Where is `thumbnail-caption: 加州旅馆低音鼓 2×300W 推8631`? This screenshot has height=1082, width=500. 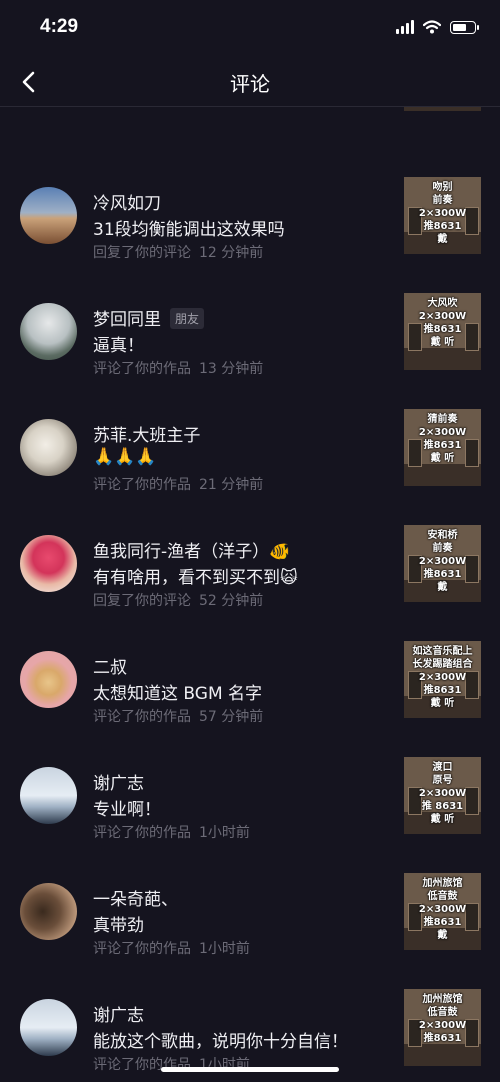
thumbnail-caption: 加州旅馆低音鼓 2×300W 推8631 is located at coordinates (442, 1019).